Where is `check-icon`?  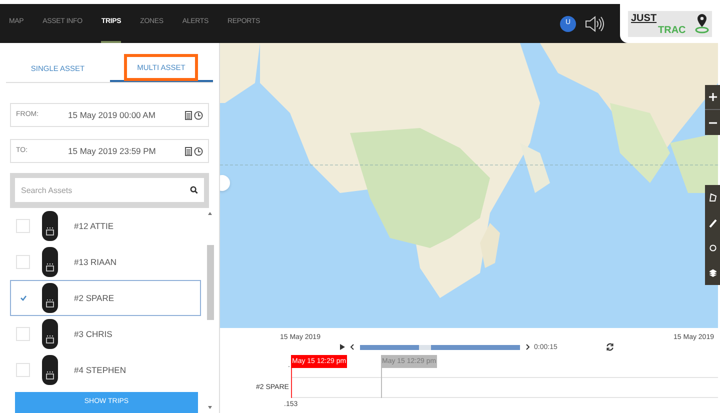
check-icon is located at coordinates (23, 298).